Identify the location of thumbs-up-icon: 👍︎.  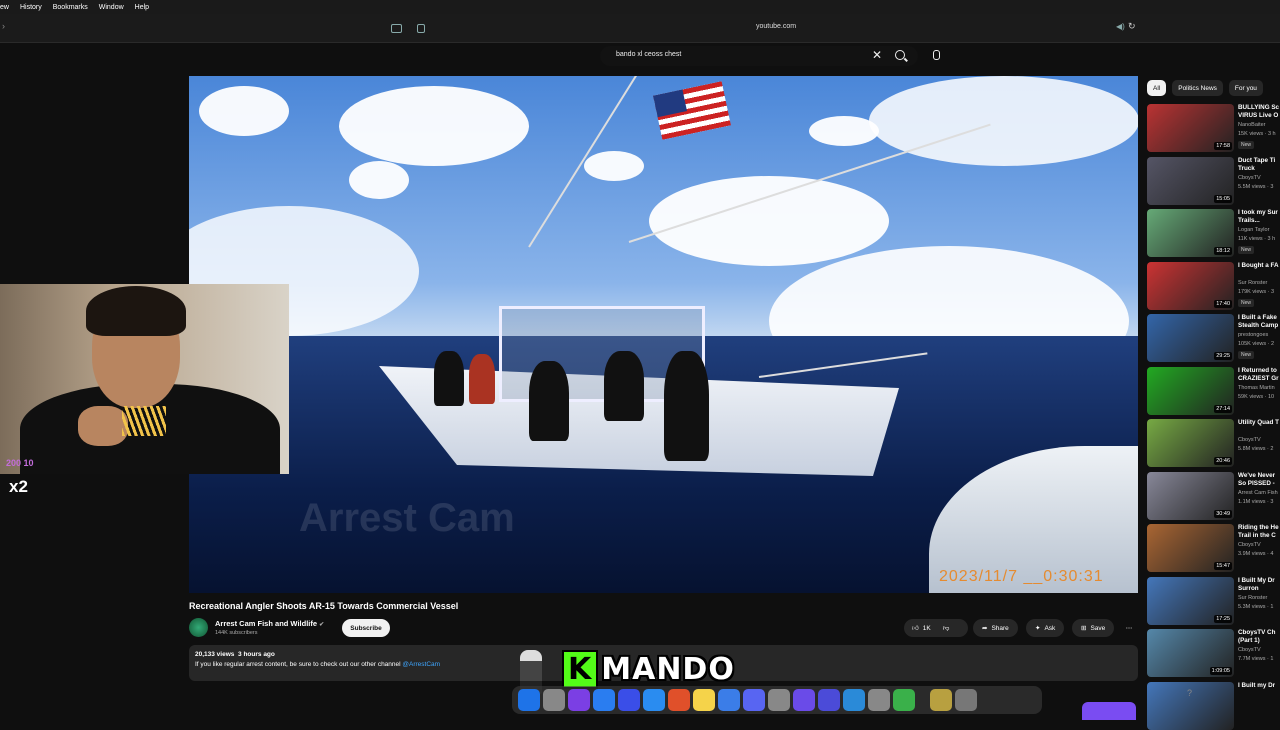
(911, 628).